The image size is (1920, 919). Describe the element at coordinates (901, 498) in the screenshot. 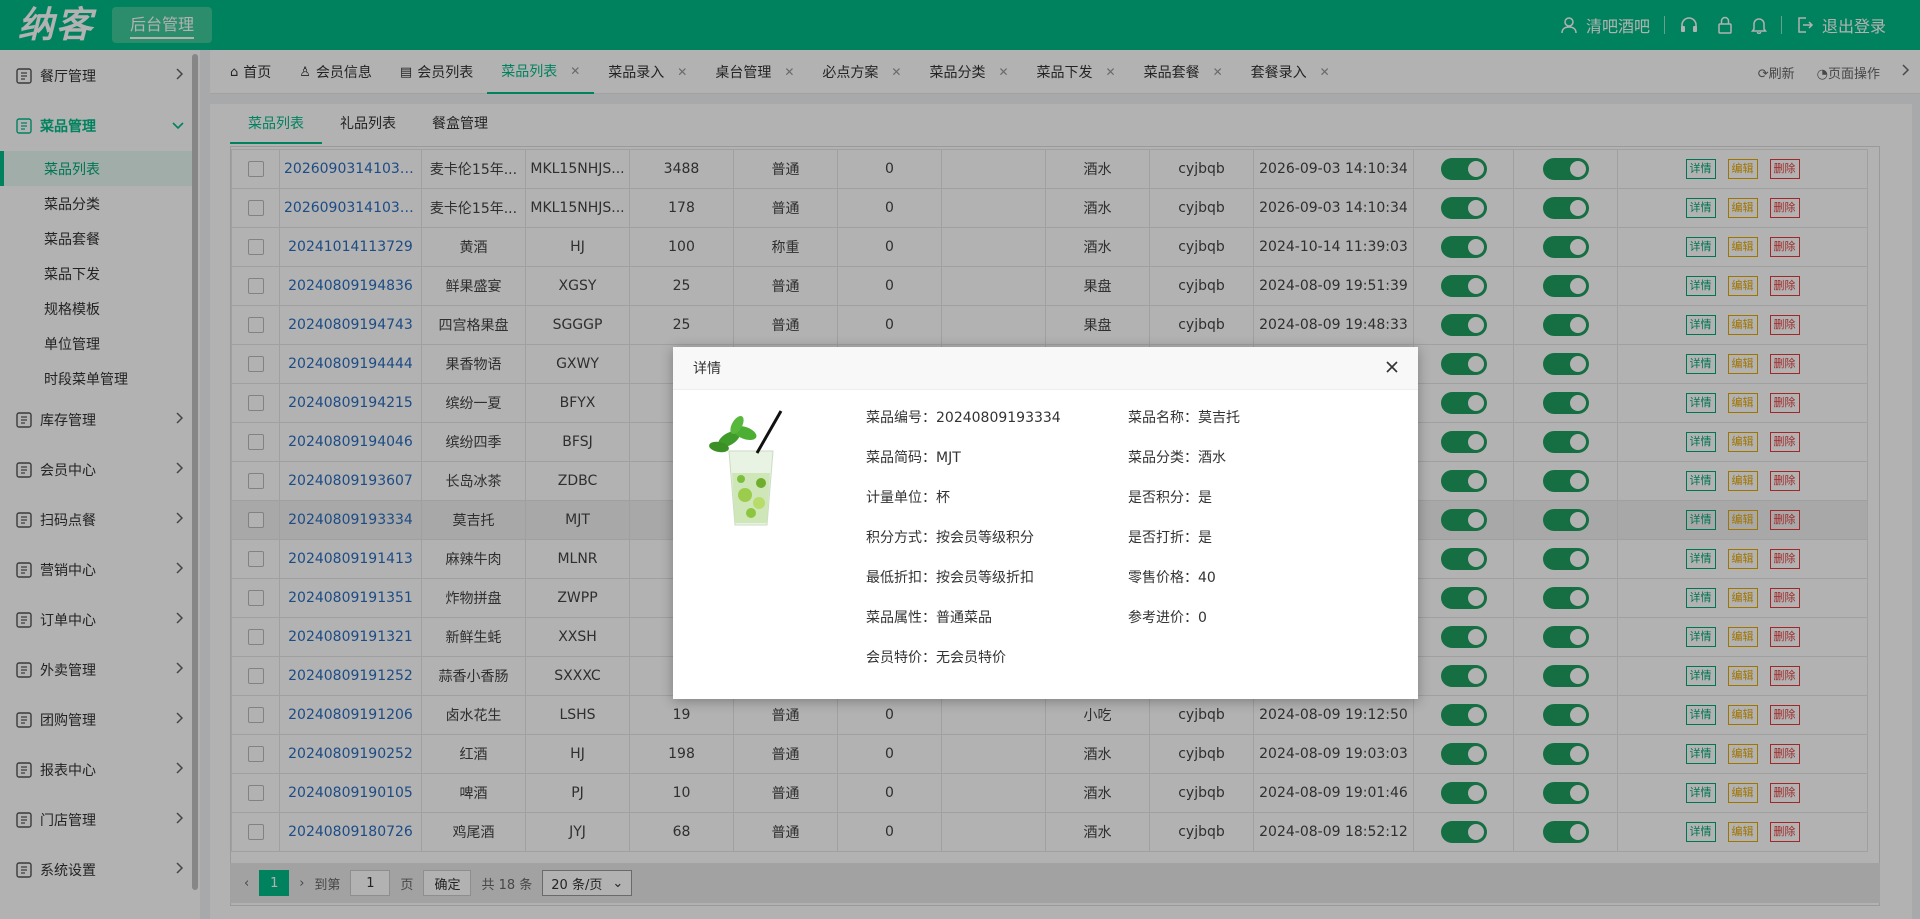

I see `field-label: 计量单位：` at that location.